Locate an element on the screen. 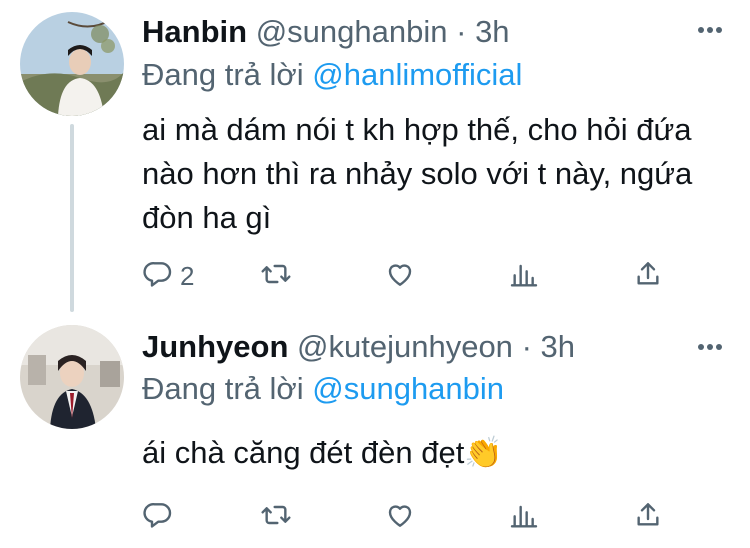 This screenshot has width=750, height=548. reply-button is located at coordinates (161, 517).